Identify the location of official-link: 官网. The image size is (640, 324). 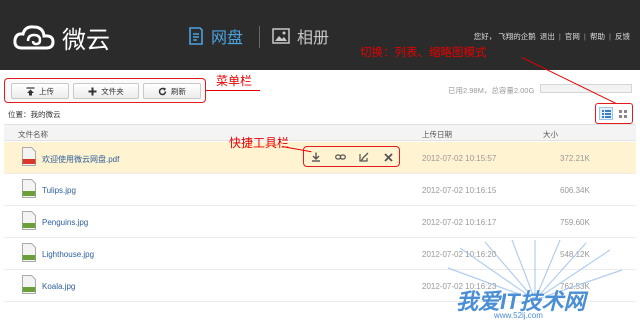
(572, 36).